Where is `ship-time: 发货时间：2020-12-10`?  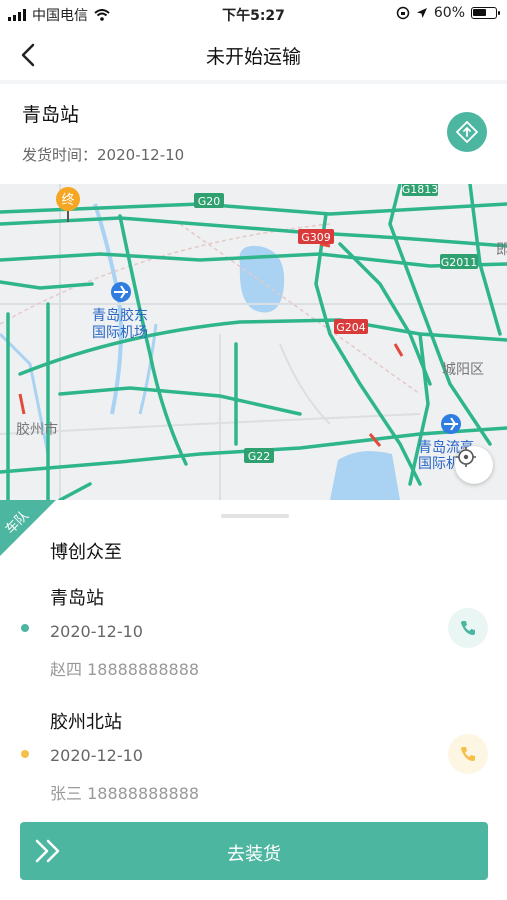 ship-time: 发货时间：2020-12-10 is located at coordinates (103, 154).